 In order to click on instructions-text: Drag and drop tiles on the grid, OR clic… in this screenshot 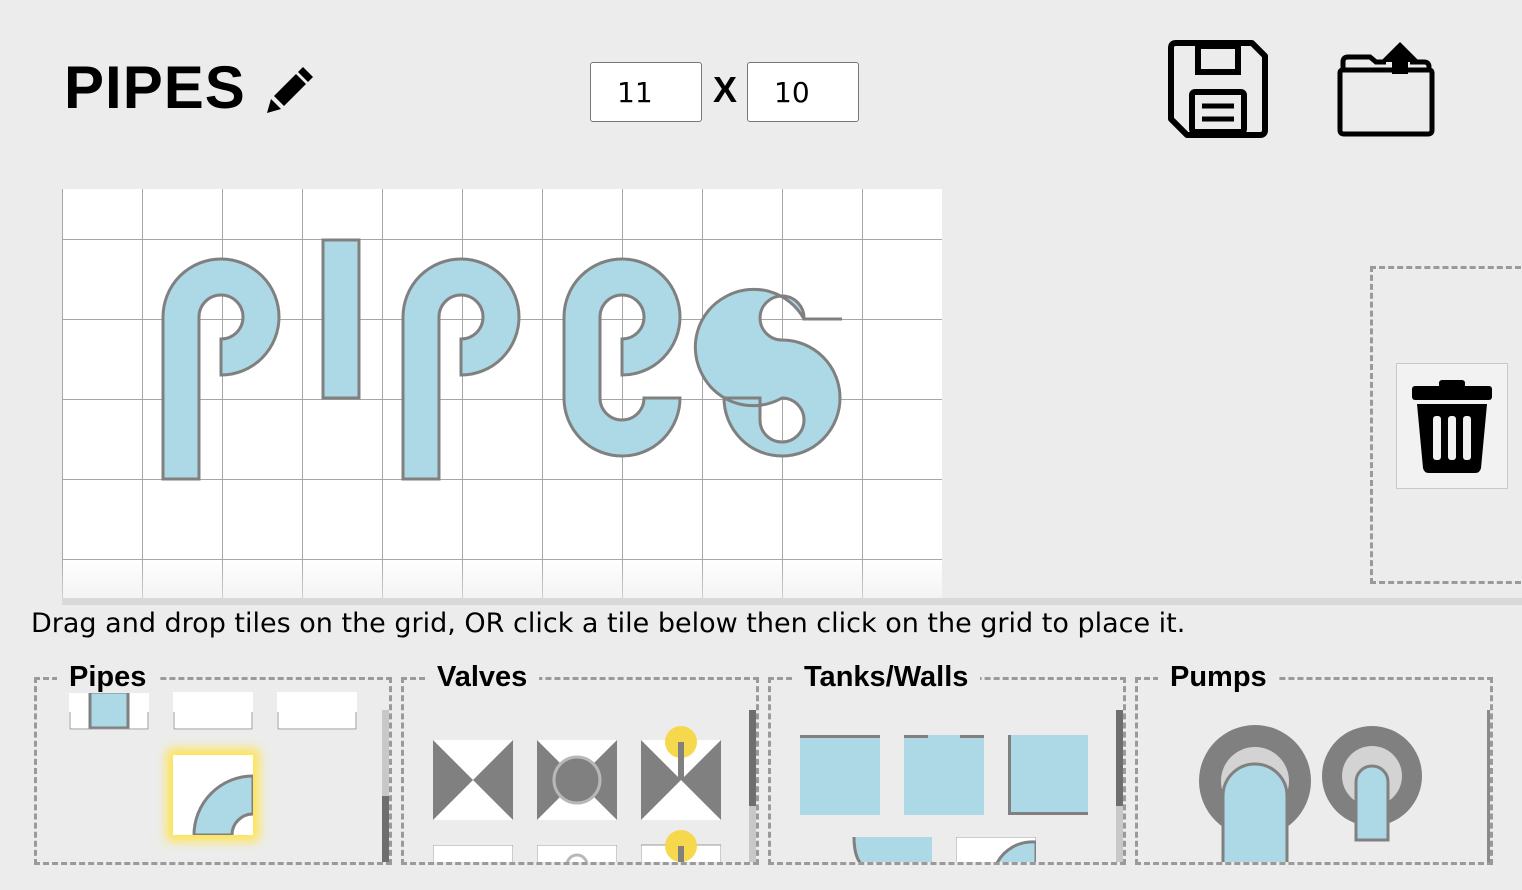, I will do `click(608, 623)`.